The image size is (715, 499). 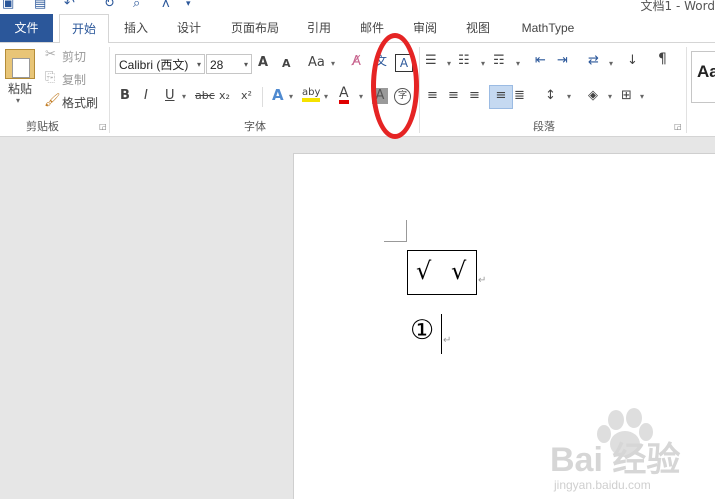 What do you see at coordinates (632, 60) in the screenshot?
I see `sort-icon: ↓` at bounding box center [632, 60].